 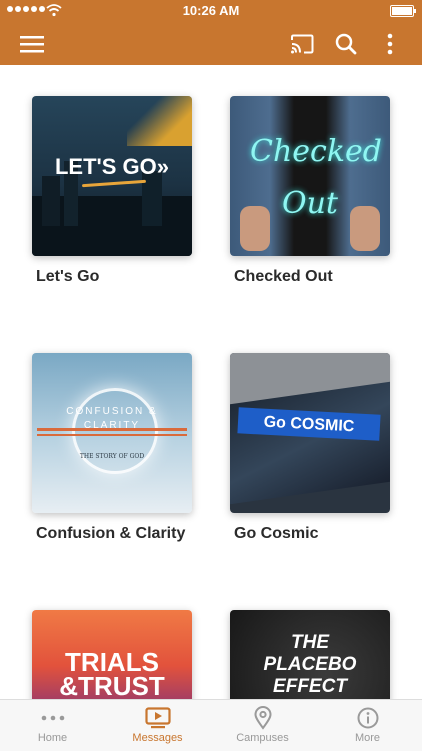 I want to click on more-options-button, so click(x=390, y=43).